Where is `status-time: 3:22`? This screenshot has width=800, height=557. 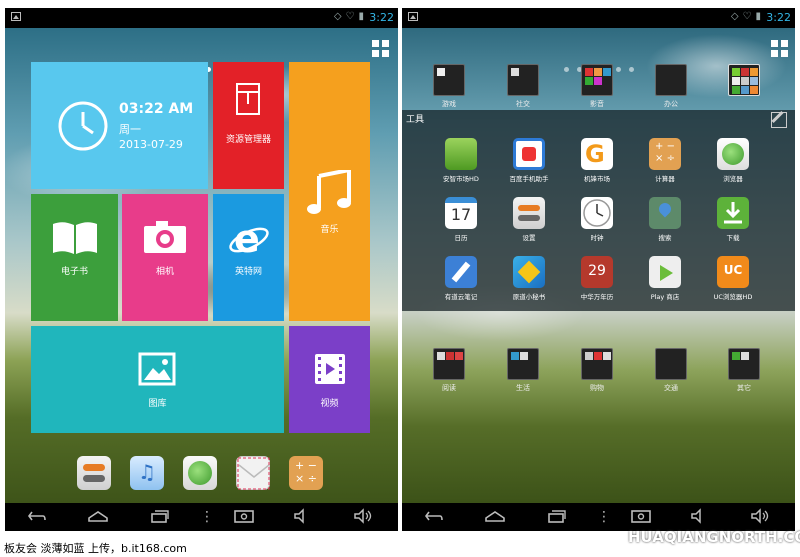
status-time: 3:22 is located at coordinates (381, 17).